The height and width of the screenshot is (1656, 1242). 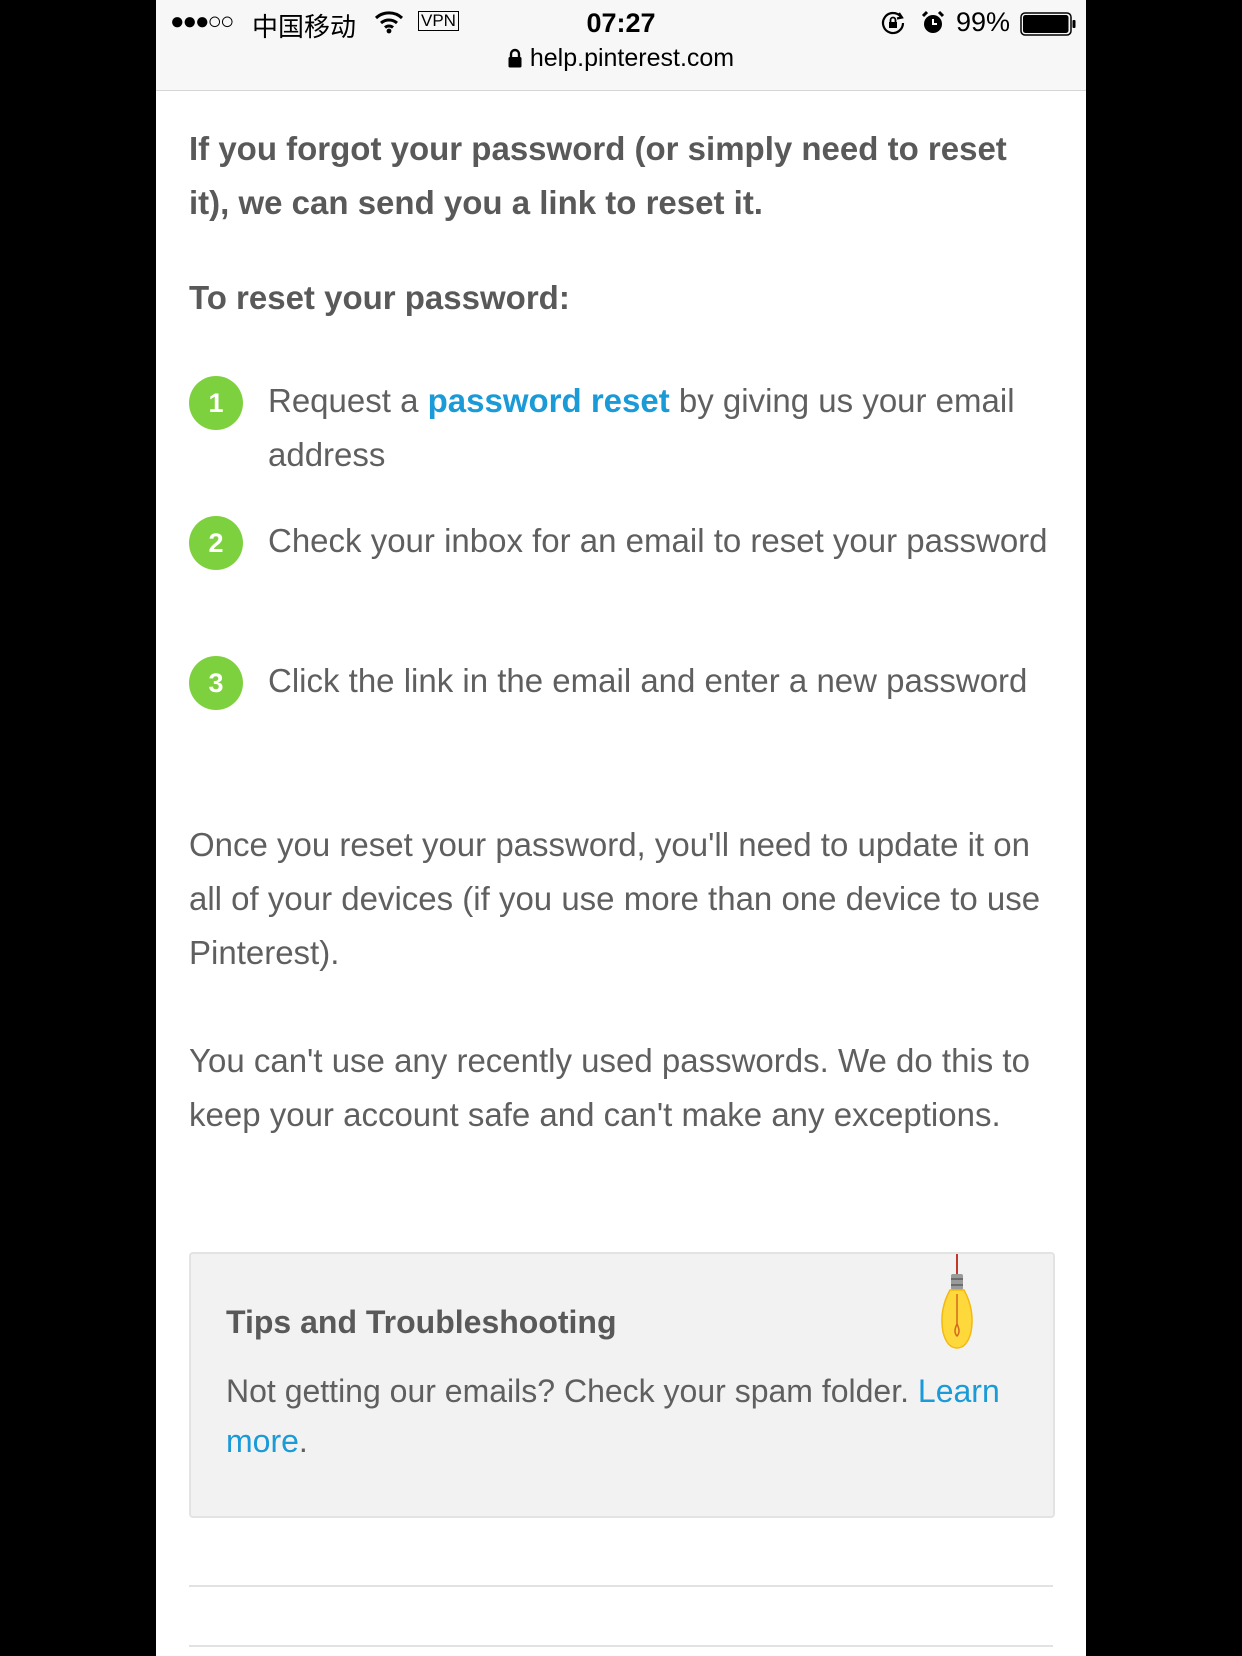 I want to click on steps-heading: To reset your password:, so click(x=379, y=297).